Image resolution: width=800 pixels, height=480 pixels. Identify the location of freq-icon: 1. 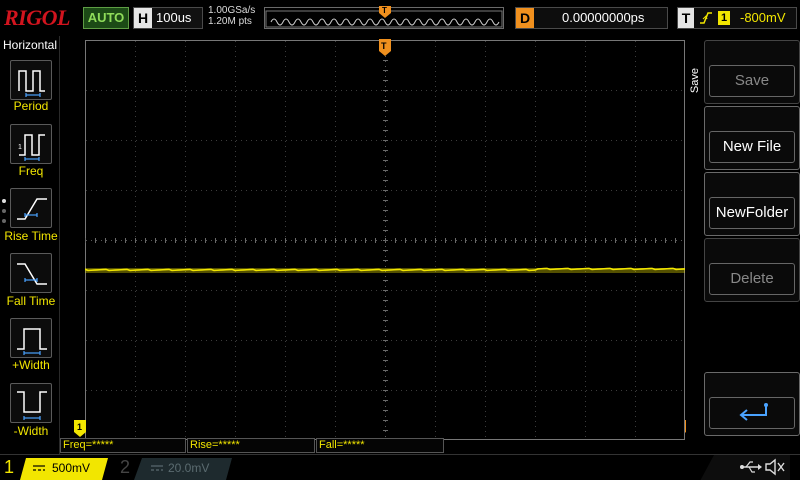
(31, 147).